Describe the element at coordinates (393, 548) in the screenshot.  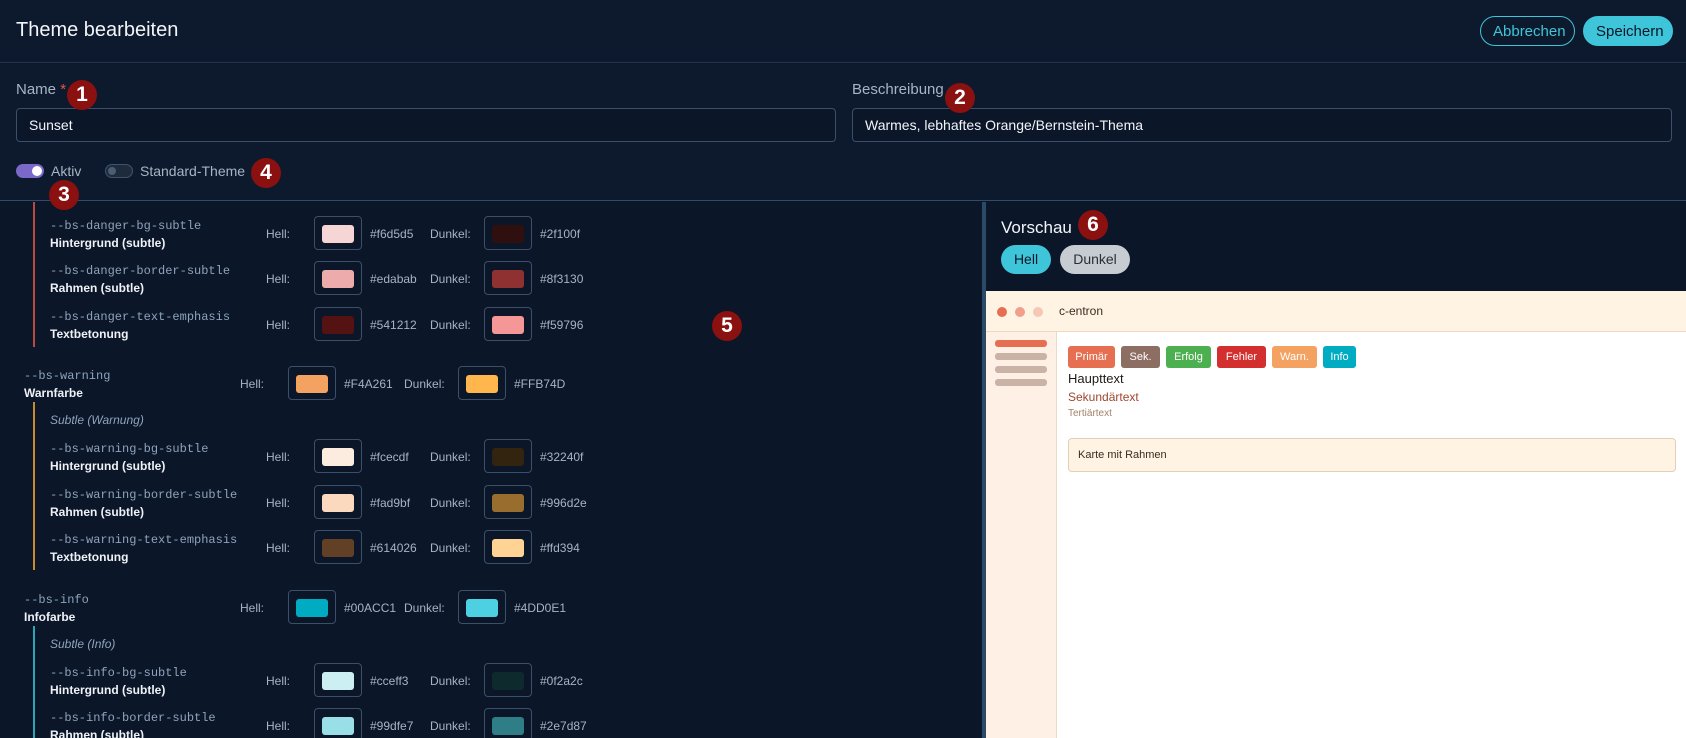
I see `warning-text-emphasis-light-hex: #614026` at that location.